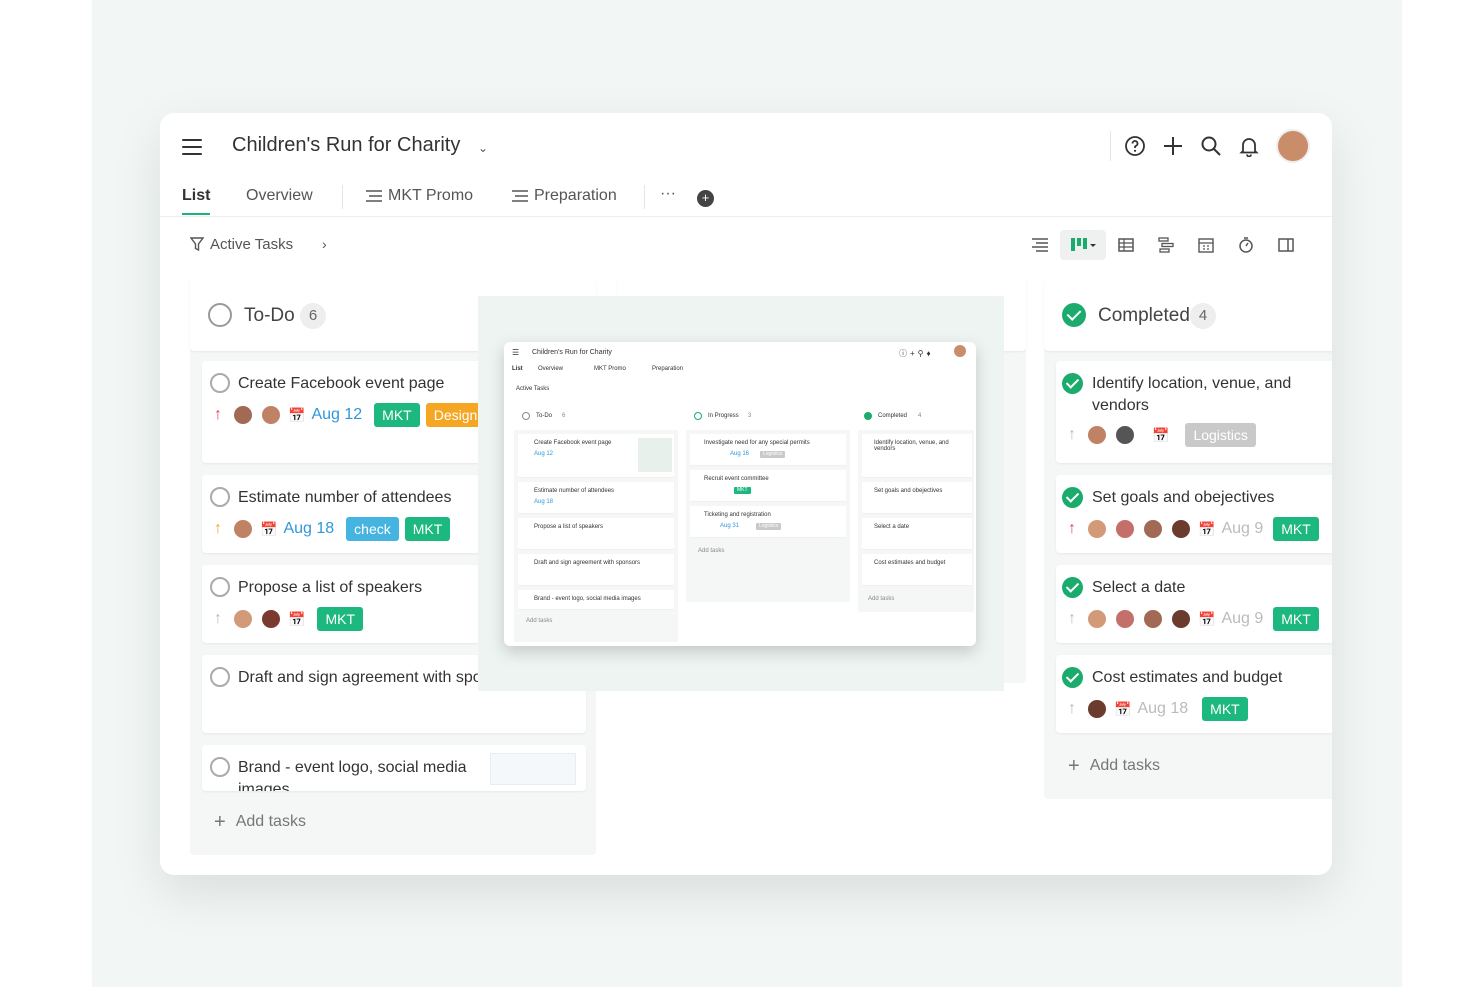 The width and height of the screenshot is (1480, 987). What do you see at coordinates (911, 446) in the screenshot?
I see `mini-card-title: Identify location, venue, and vendors` at bounding box center [911, 446].